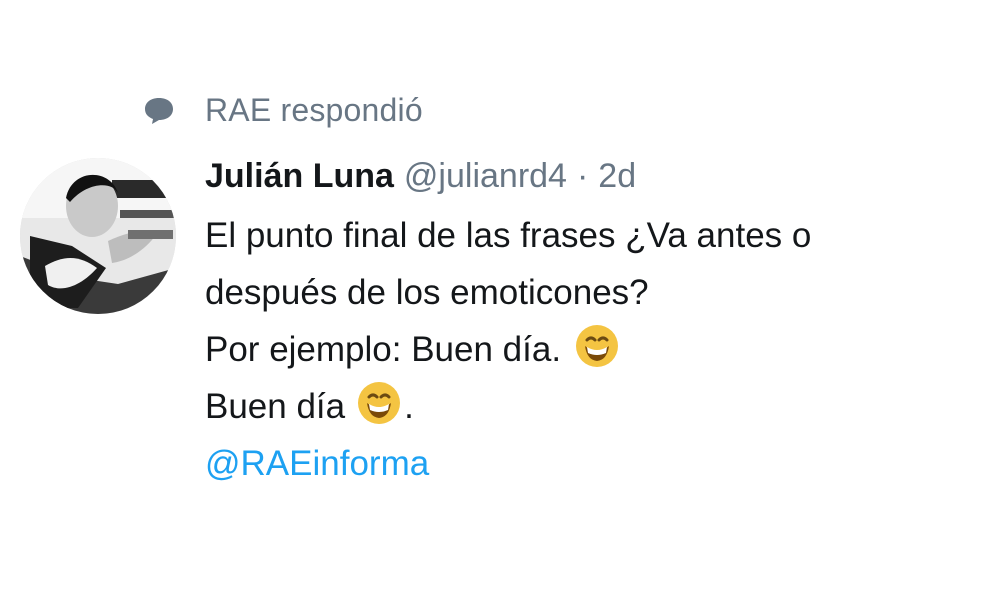 This screenshot has height=590, width=1000. I want to click on author-handle: @julianrd4, so click(485, 176).